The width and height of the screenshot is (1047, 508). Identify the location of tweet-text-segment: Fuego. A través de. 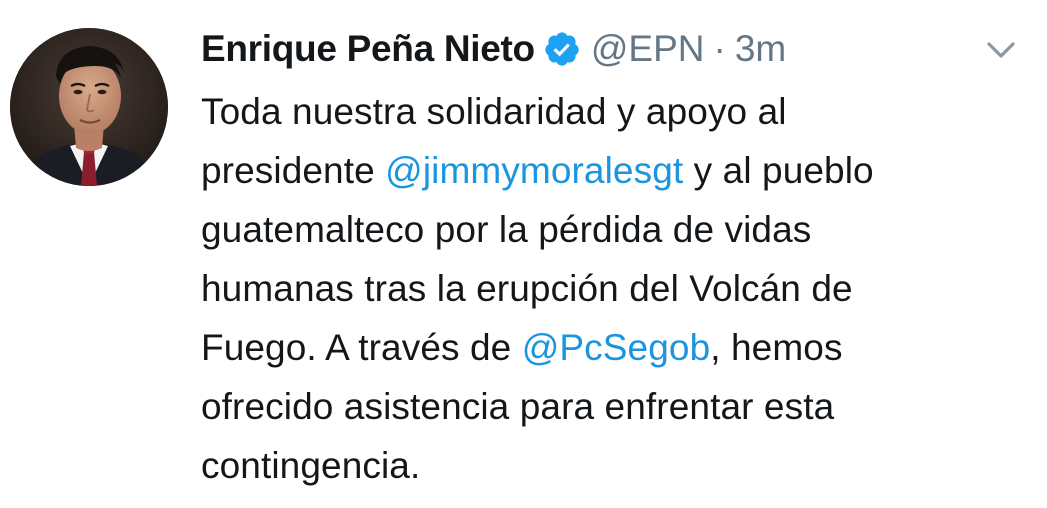
(361, 347).